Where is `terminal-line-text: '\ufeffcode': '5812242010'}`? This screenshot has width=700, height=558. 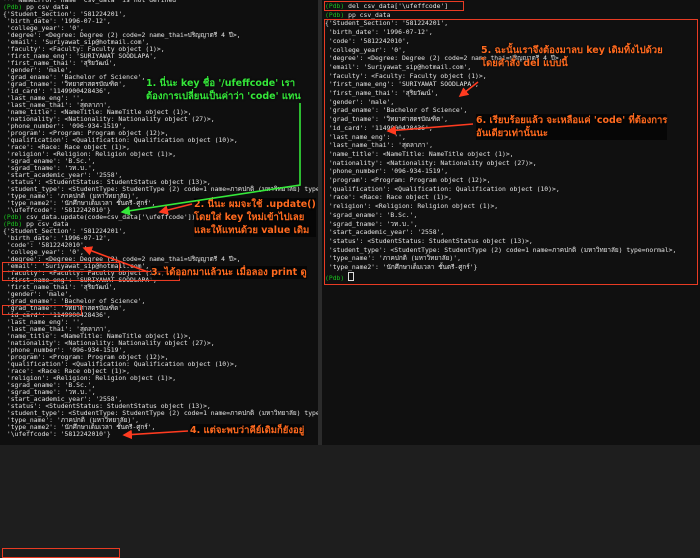 terminal-line-text: '\ufeffcode': '5812242010'} is located at coordinates (57, 434).